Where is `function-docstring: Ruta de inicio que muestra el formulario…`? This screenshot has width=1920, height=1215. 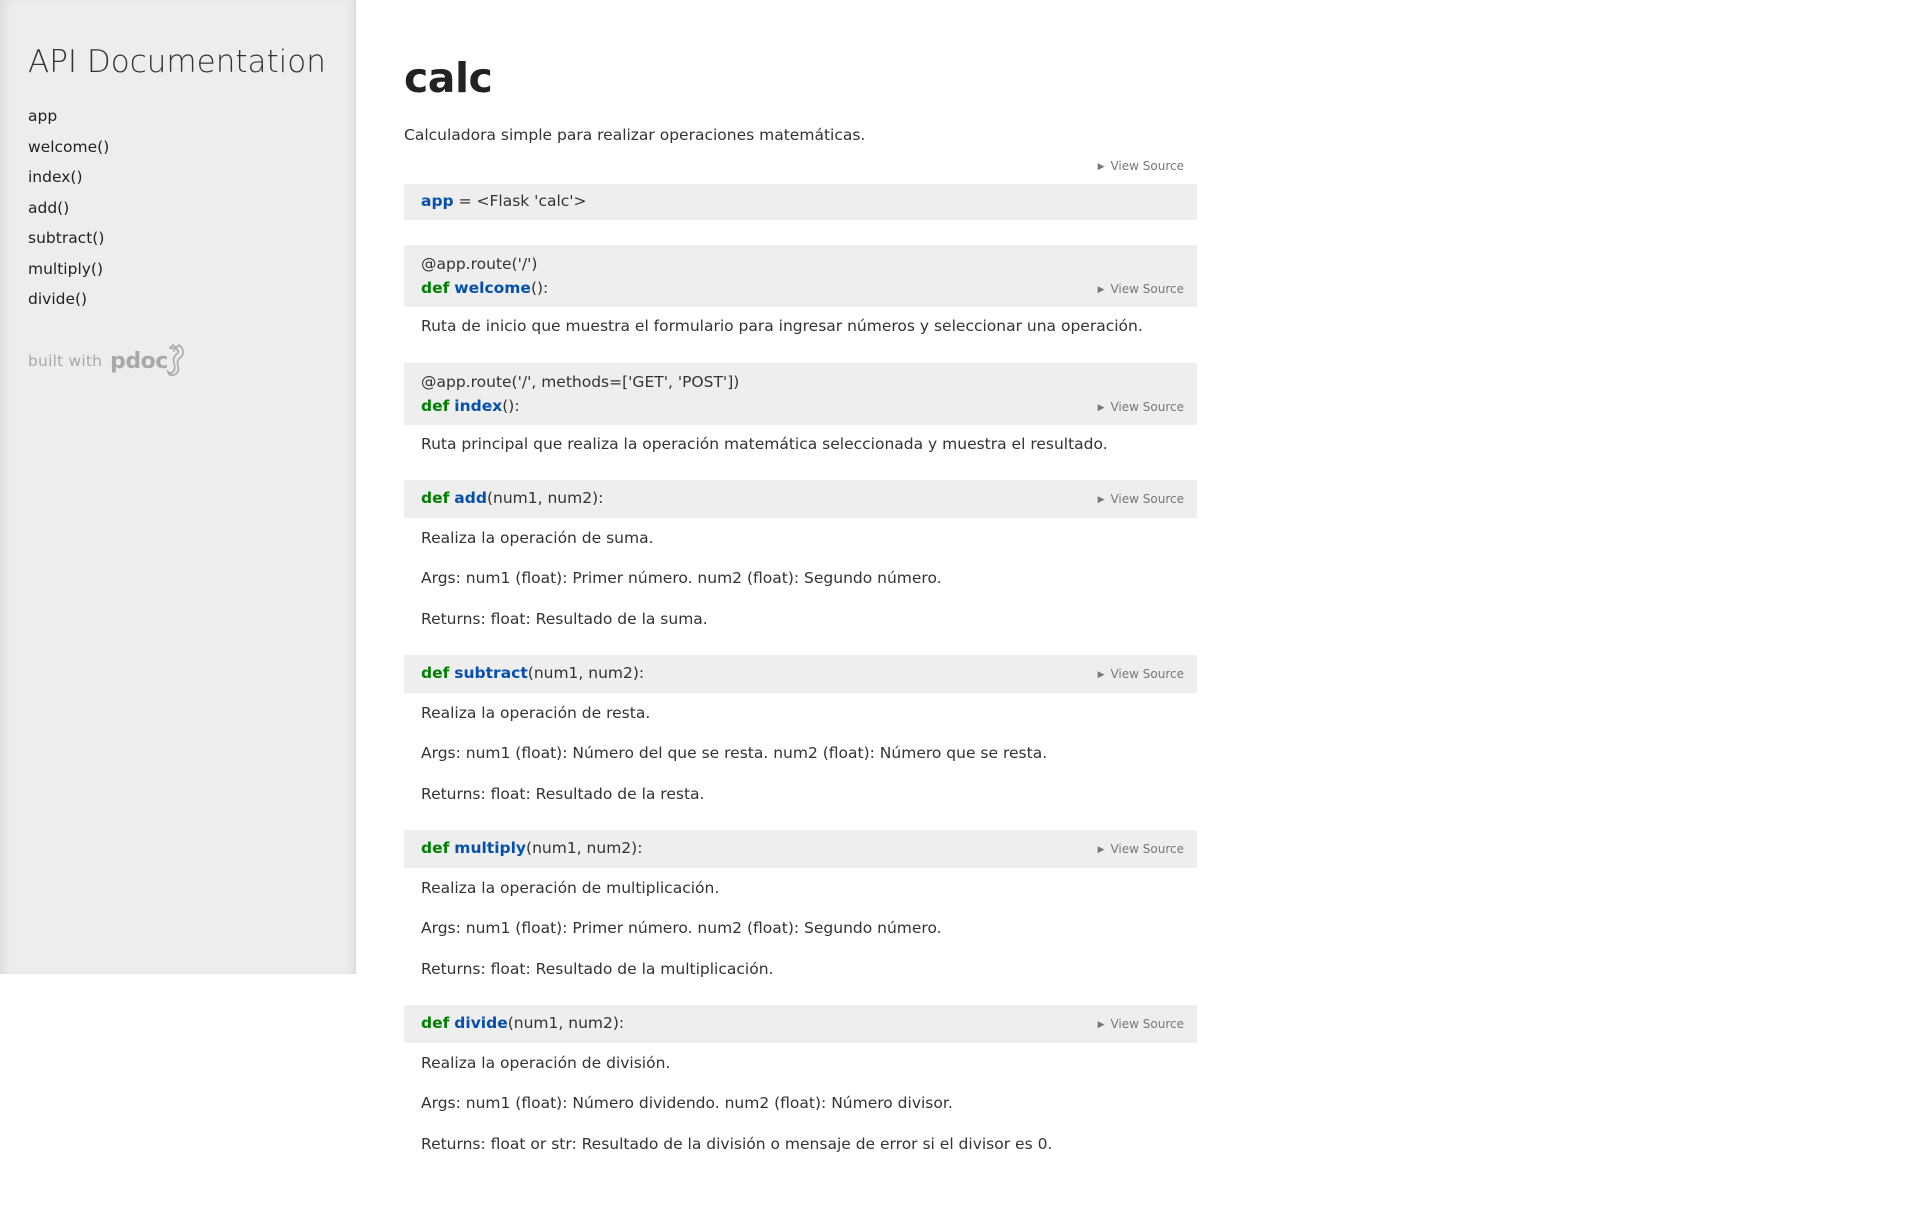 function-docstring: Ruta de inicio que muestra el formulario… is located at coordinates (782, 326).